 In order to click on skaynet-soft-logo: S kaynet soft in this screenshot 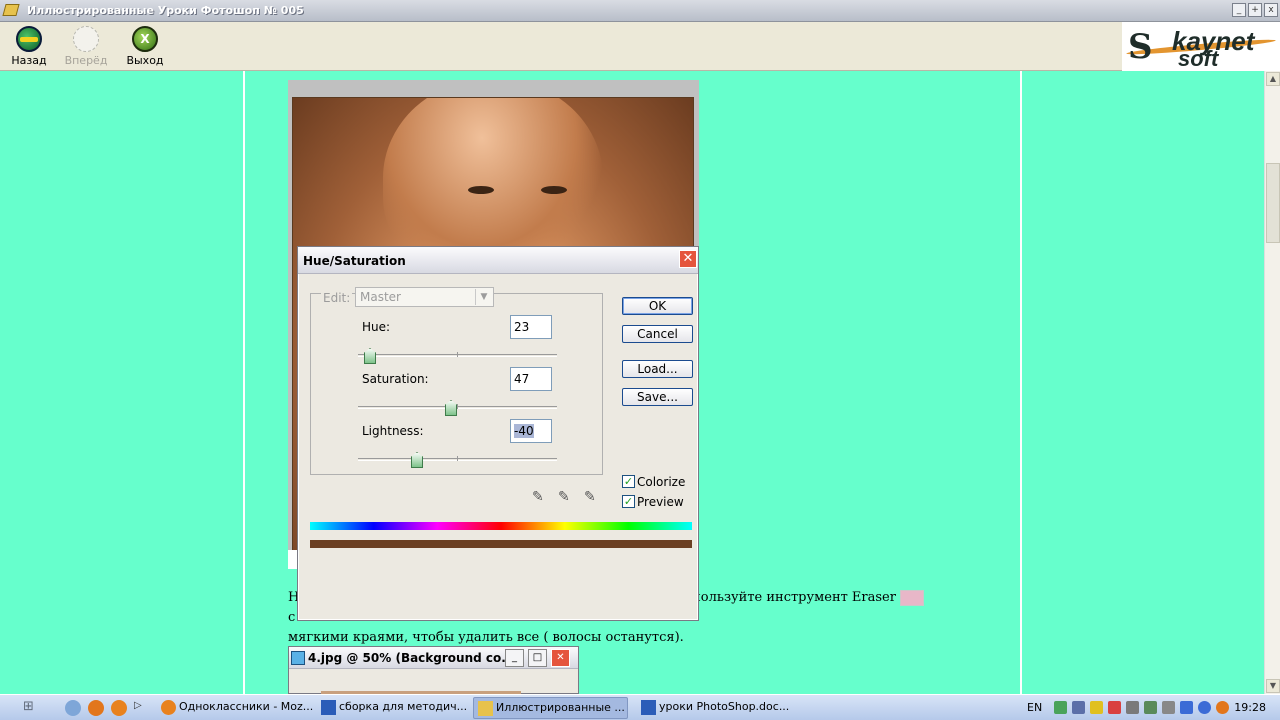, I will do `click(1201, 46)`.